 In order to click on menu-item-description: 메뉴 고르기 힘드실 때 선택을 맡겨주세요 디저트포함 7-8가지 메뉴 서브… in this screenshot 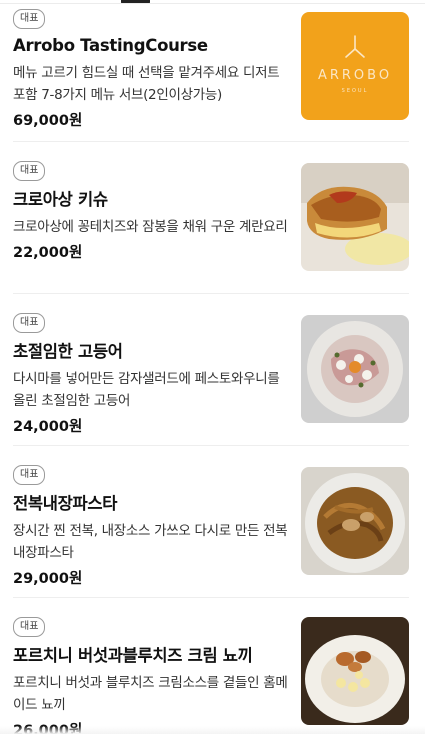, I will do `click(146, 84)`.